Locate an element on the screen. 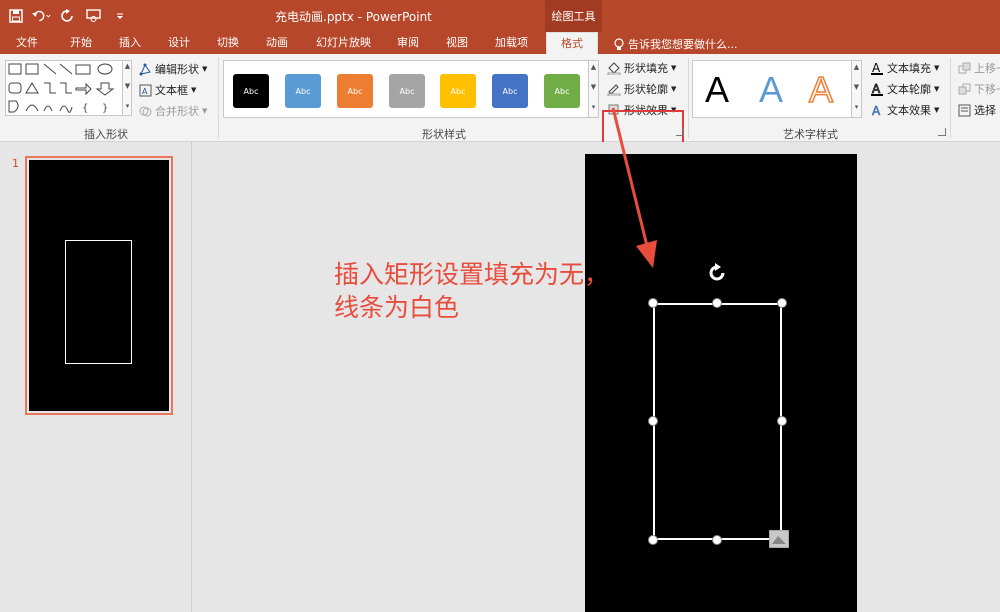 The height and width of the screenshot is (612, 1000). more-icon: ▾ is located at coordinates (127, 106).